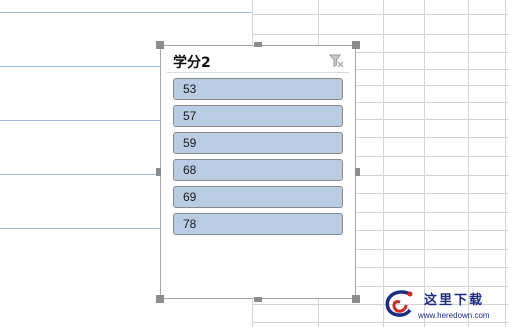 The height and width of the screenshot is (327, 509). I want to click on clear-filter-icon, so click(336, 61).